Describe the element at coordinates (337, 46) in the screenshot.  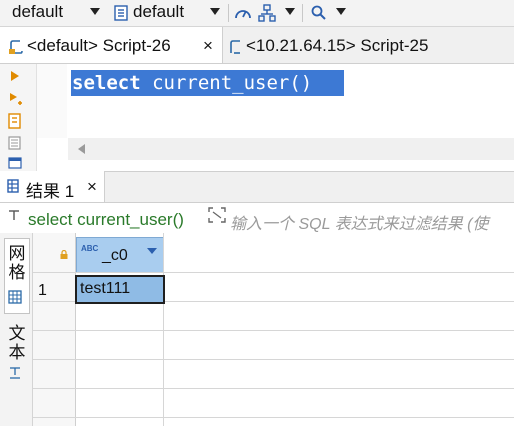
I see `tab-script-25-label: <10.21.64.15> Script-25` at that location.